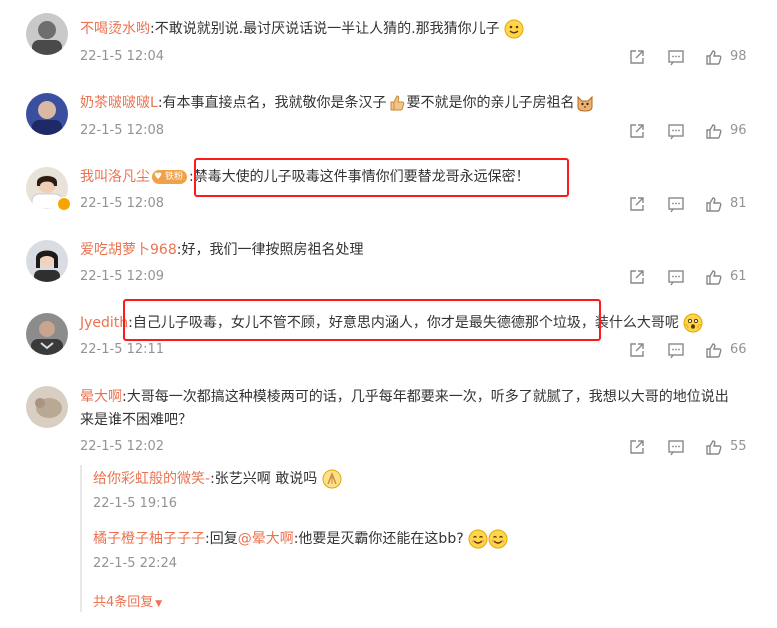 The height and width of the screenshot is (628, 777). Describe the element at coordinates (115, 29) in the screenshot. I see `commenter-name: 不喝烫水哟` at that location.